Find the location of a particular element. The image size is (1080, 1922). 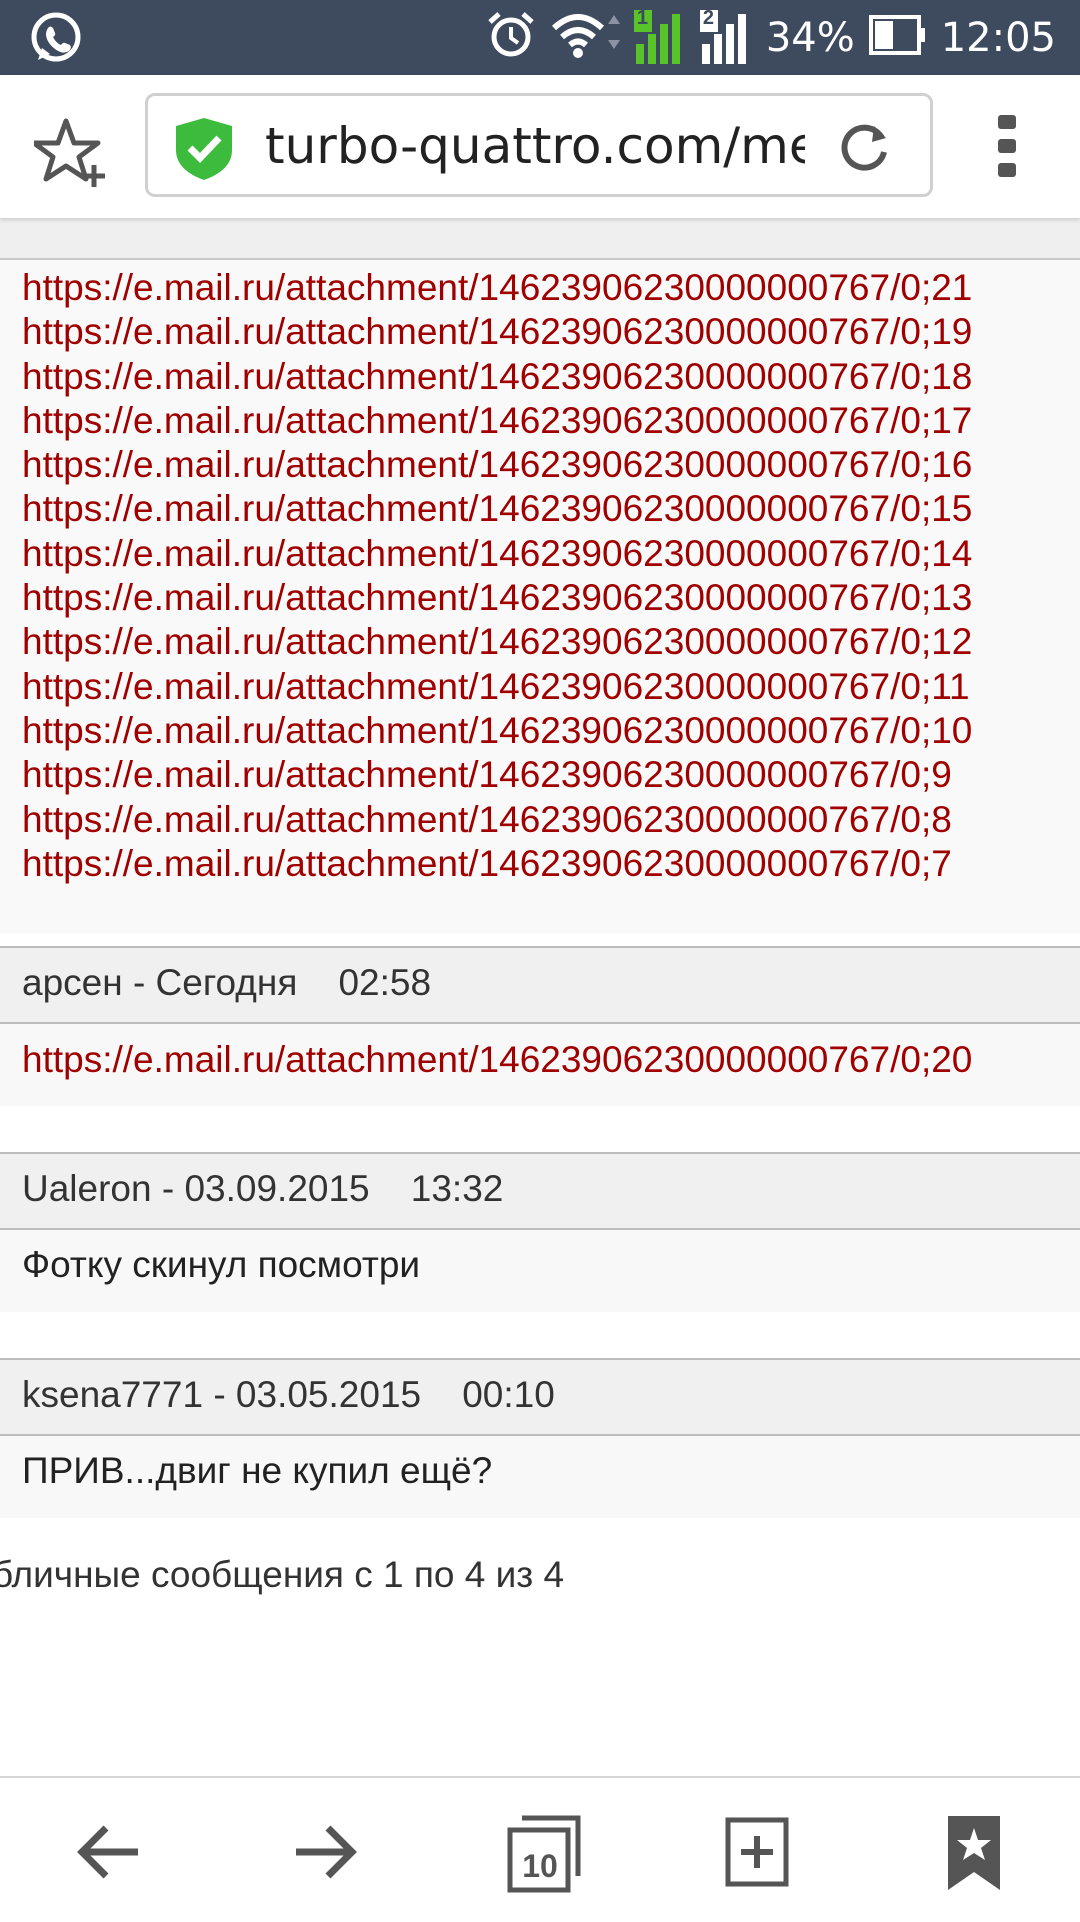

post-text: ПРИВ...двиг не купил ещё? is located at coordinates (257, 1470).